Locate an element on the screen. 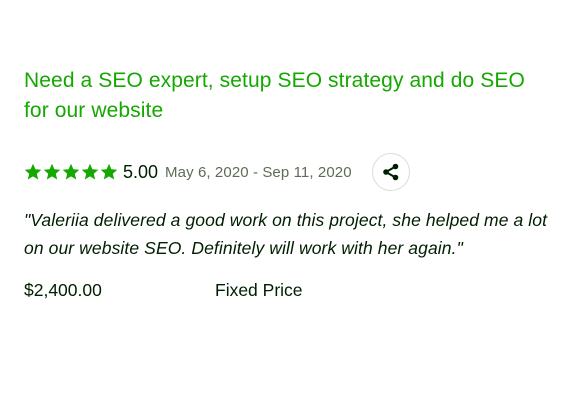 This screenshot has height=400, width=580. price-row: $2,400.00 Fixed Price is located at coordinates (290, 290).